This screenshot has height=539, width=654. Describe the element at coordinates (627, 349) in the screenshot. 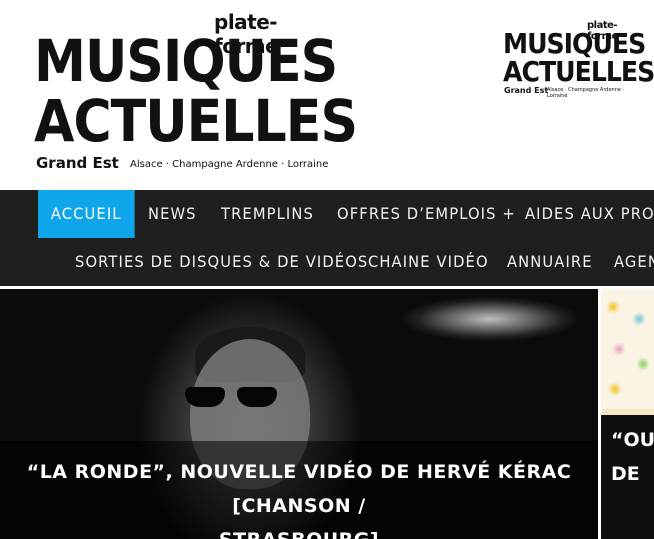

I see `side-article-image` at that location.